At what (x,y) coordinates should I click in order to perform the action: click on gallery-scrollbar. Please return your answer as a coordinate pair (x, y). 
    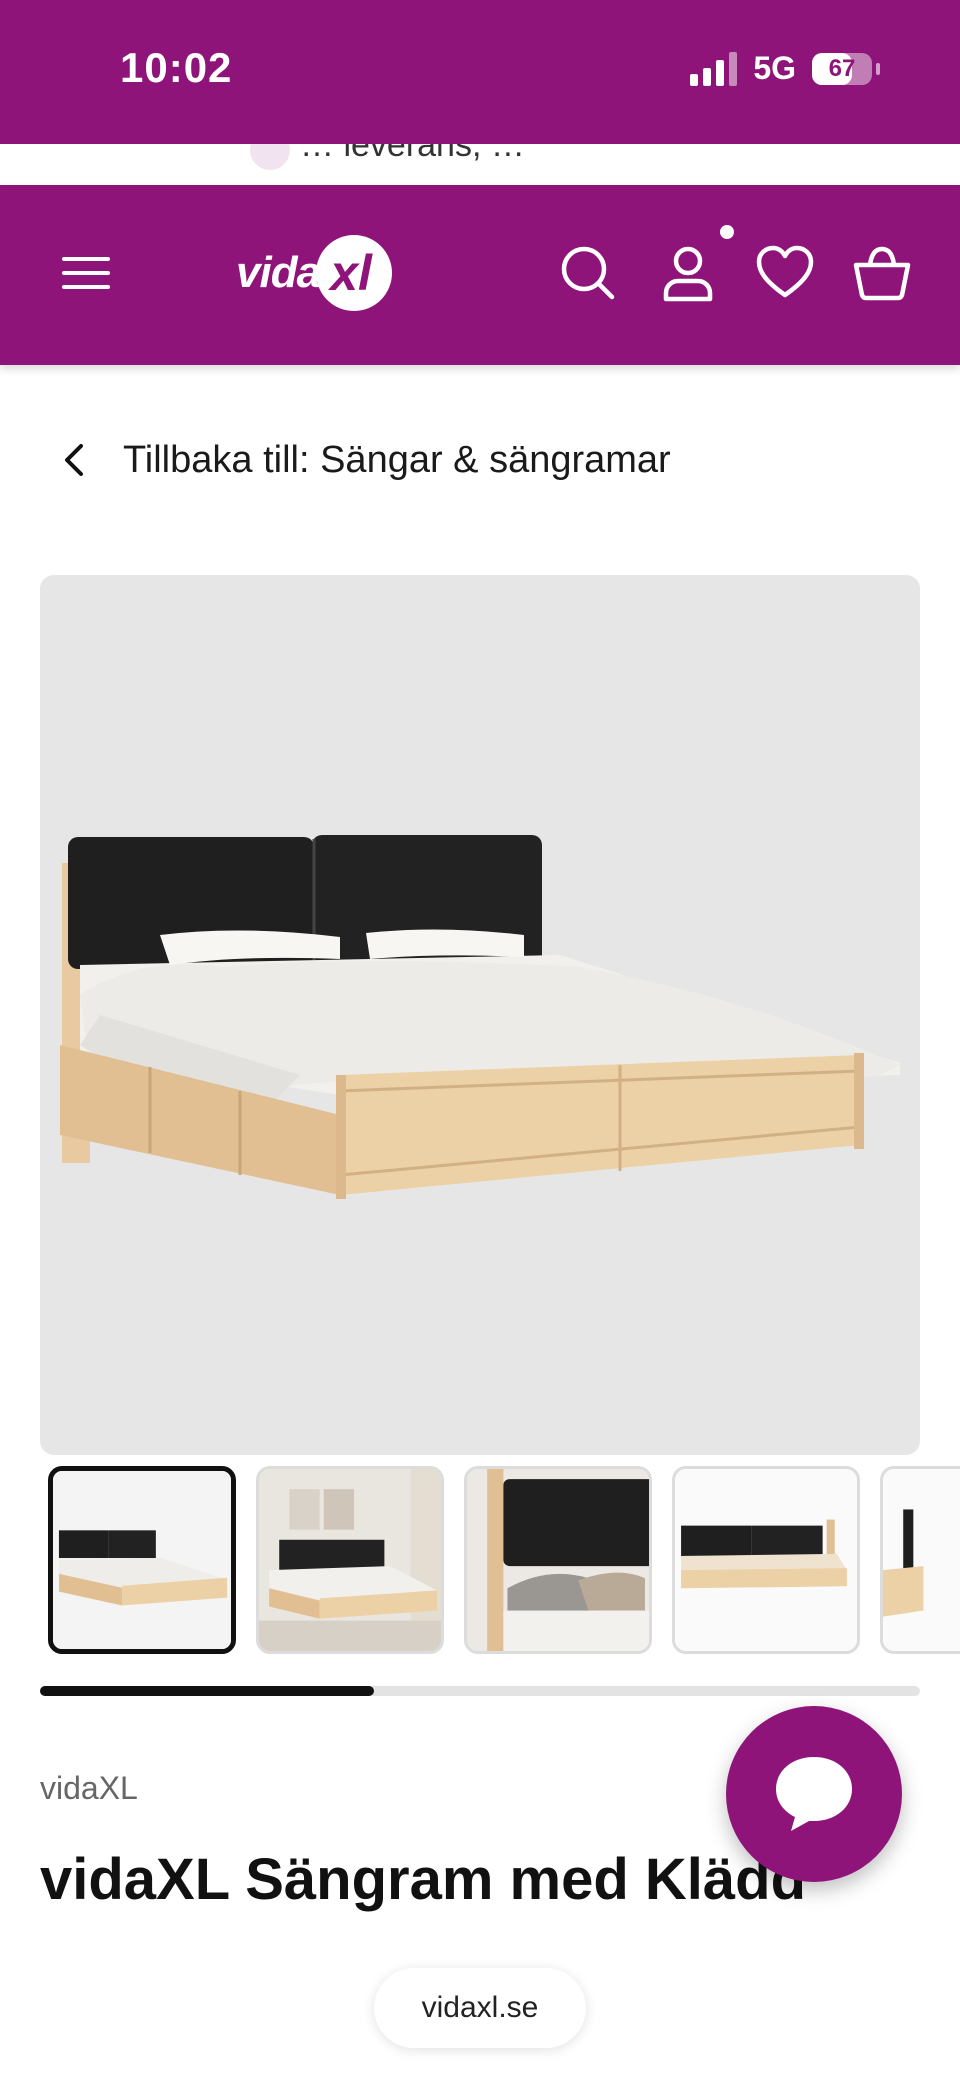
    Looking at the image, I should click on (480, 1691).